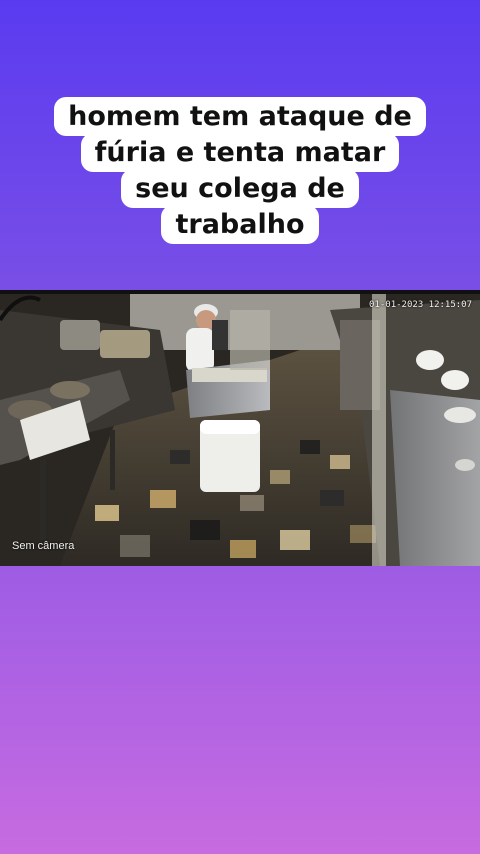  I want to click on camera-label: Sem câmera, so click(43, 546).